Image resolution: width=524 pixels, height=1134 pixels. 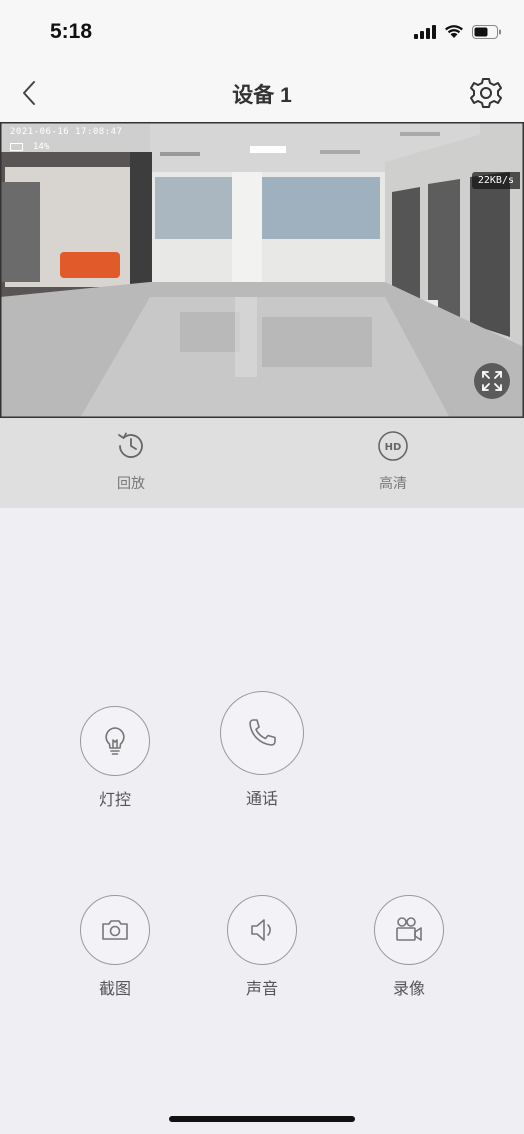 I want to click on video-camera-icon, so click(x=409, y=929).